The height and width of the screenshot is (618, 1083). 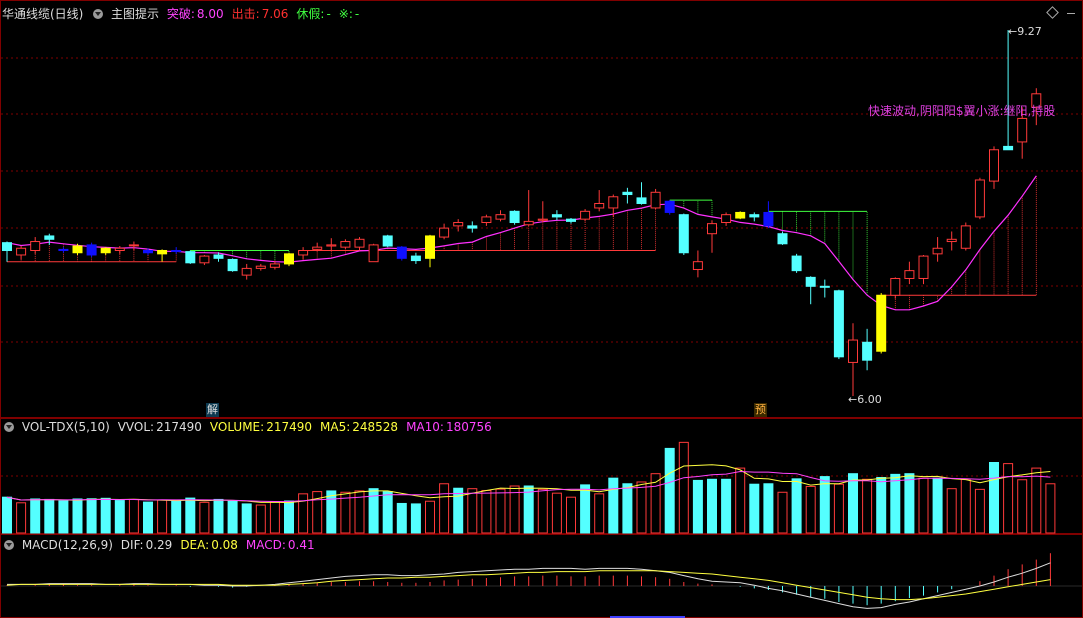 I want to click on main-item-3: ※: -, so click(x=351, y=14).